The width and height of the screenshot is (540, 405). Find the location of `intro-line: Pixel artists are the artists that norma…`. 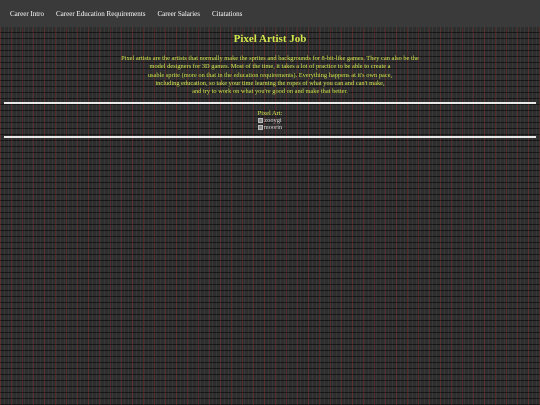

intro-line: Pixel artists are the artists that norma… is located at coordinates (270, 58).